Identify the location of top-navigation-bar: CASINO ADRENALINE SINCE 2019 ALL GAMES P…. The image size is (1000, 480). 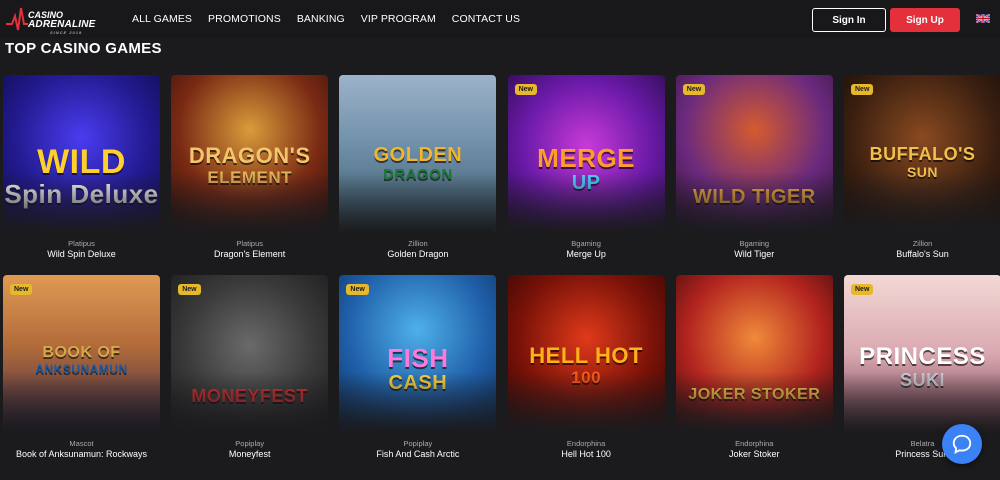
(500, 19).